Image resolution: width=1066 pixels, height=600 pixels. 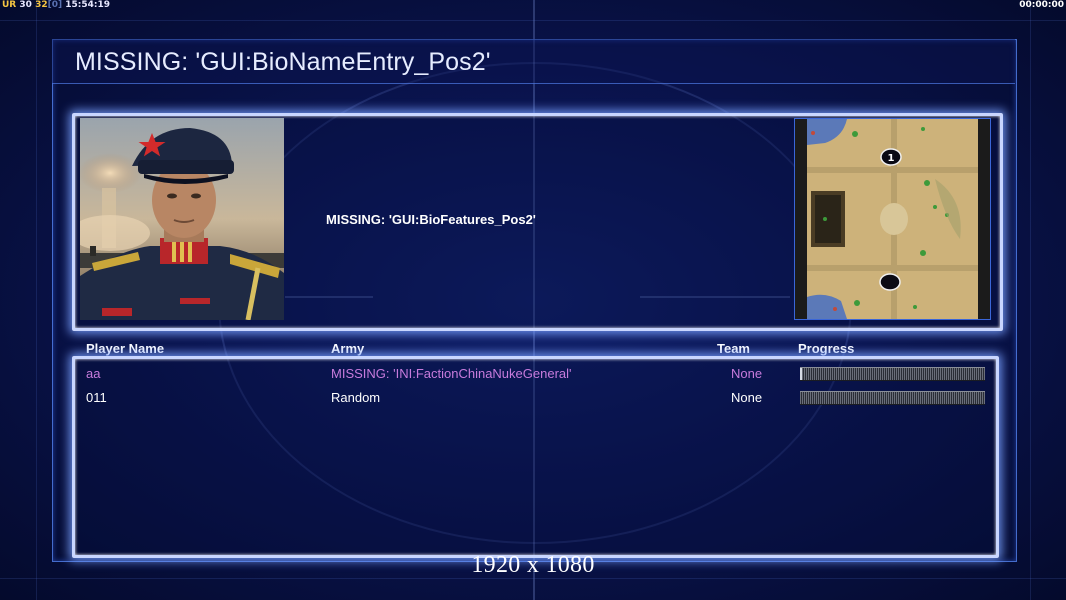 What do you see at coordinates (348, 348) in the screenshot?
I see `header-army: Army` at bounding box center [348, 348].